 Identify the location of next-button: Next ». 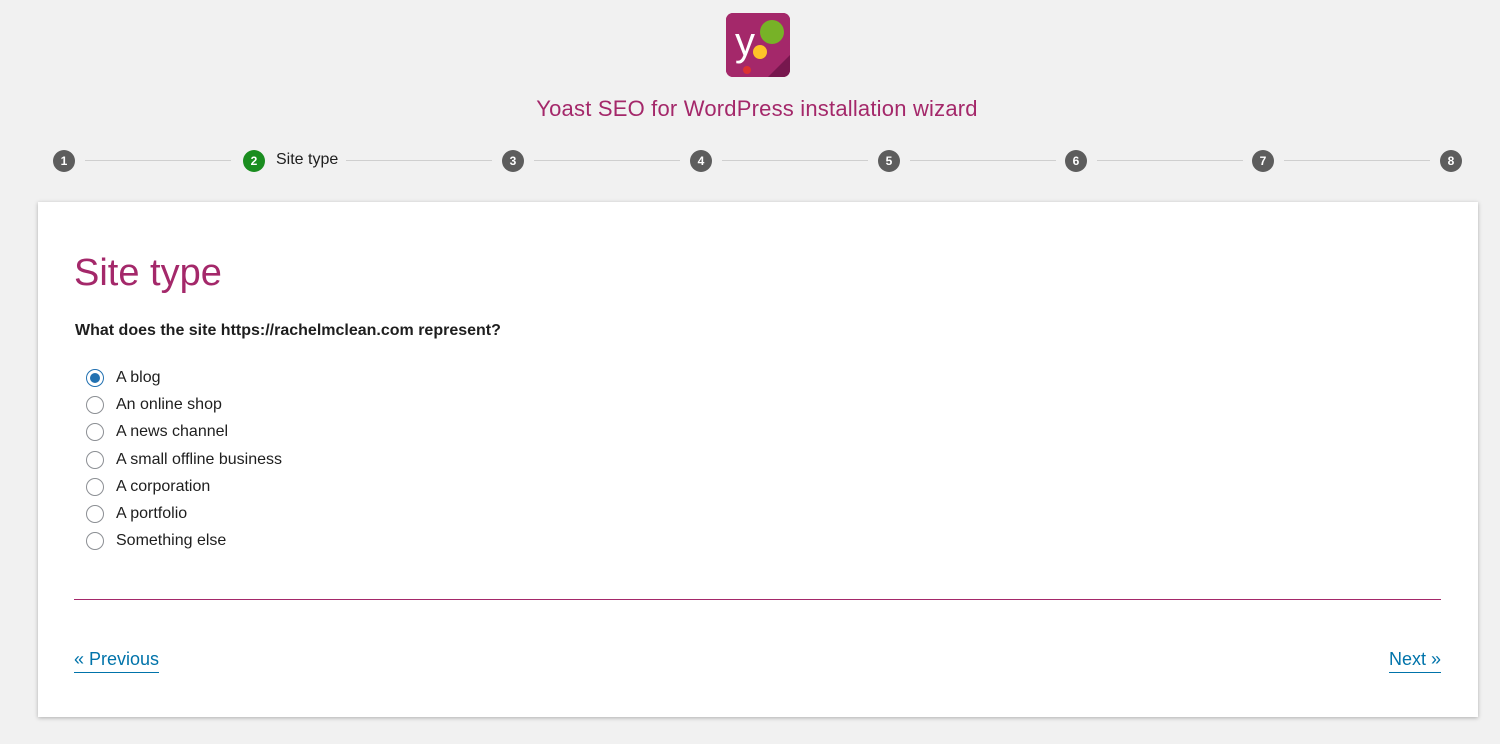
(1414, 661).